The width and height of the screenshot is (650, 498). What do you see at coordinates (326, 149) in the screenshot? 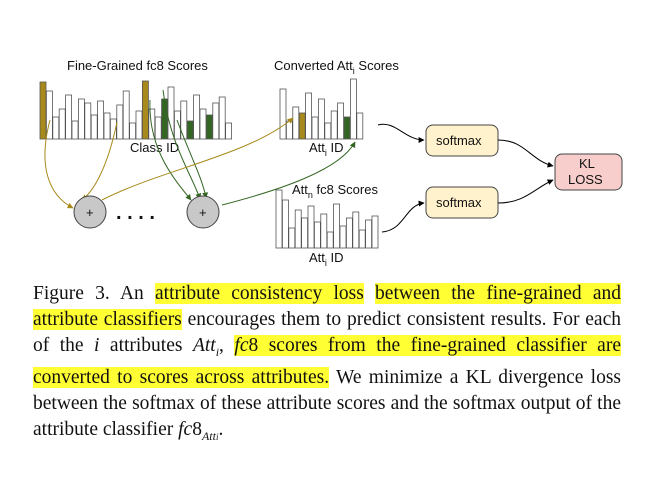
I see `att-id-label-top: Atti ID` at bounding box center [326, 149].